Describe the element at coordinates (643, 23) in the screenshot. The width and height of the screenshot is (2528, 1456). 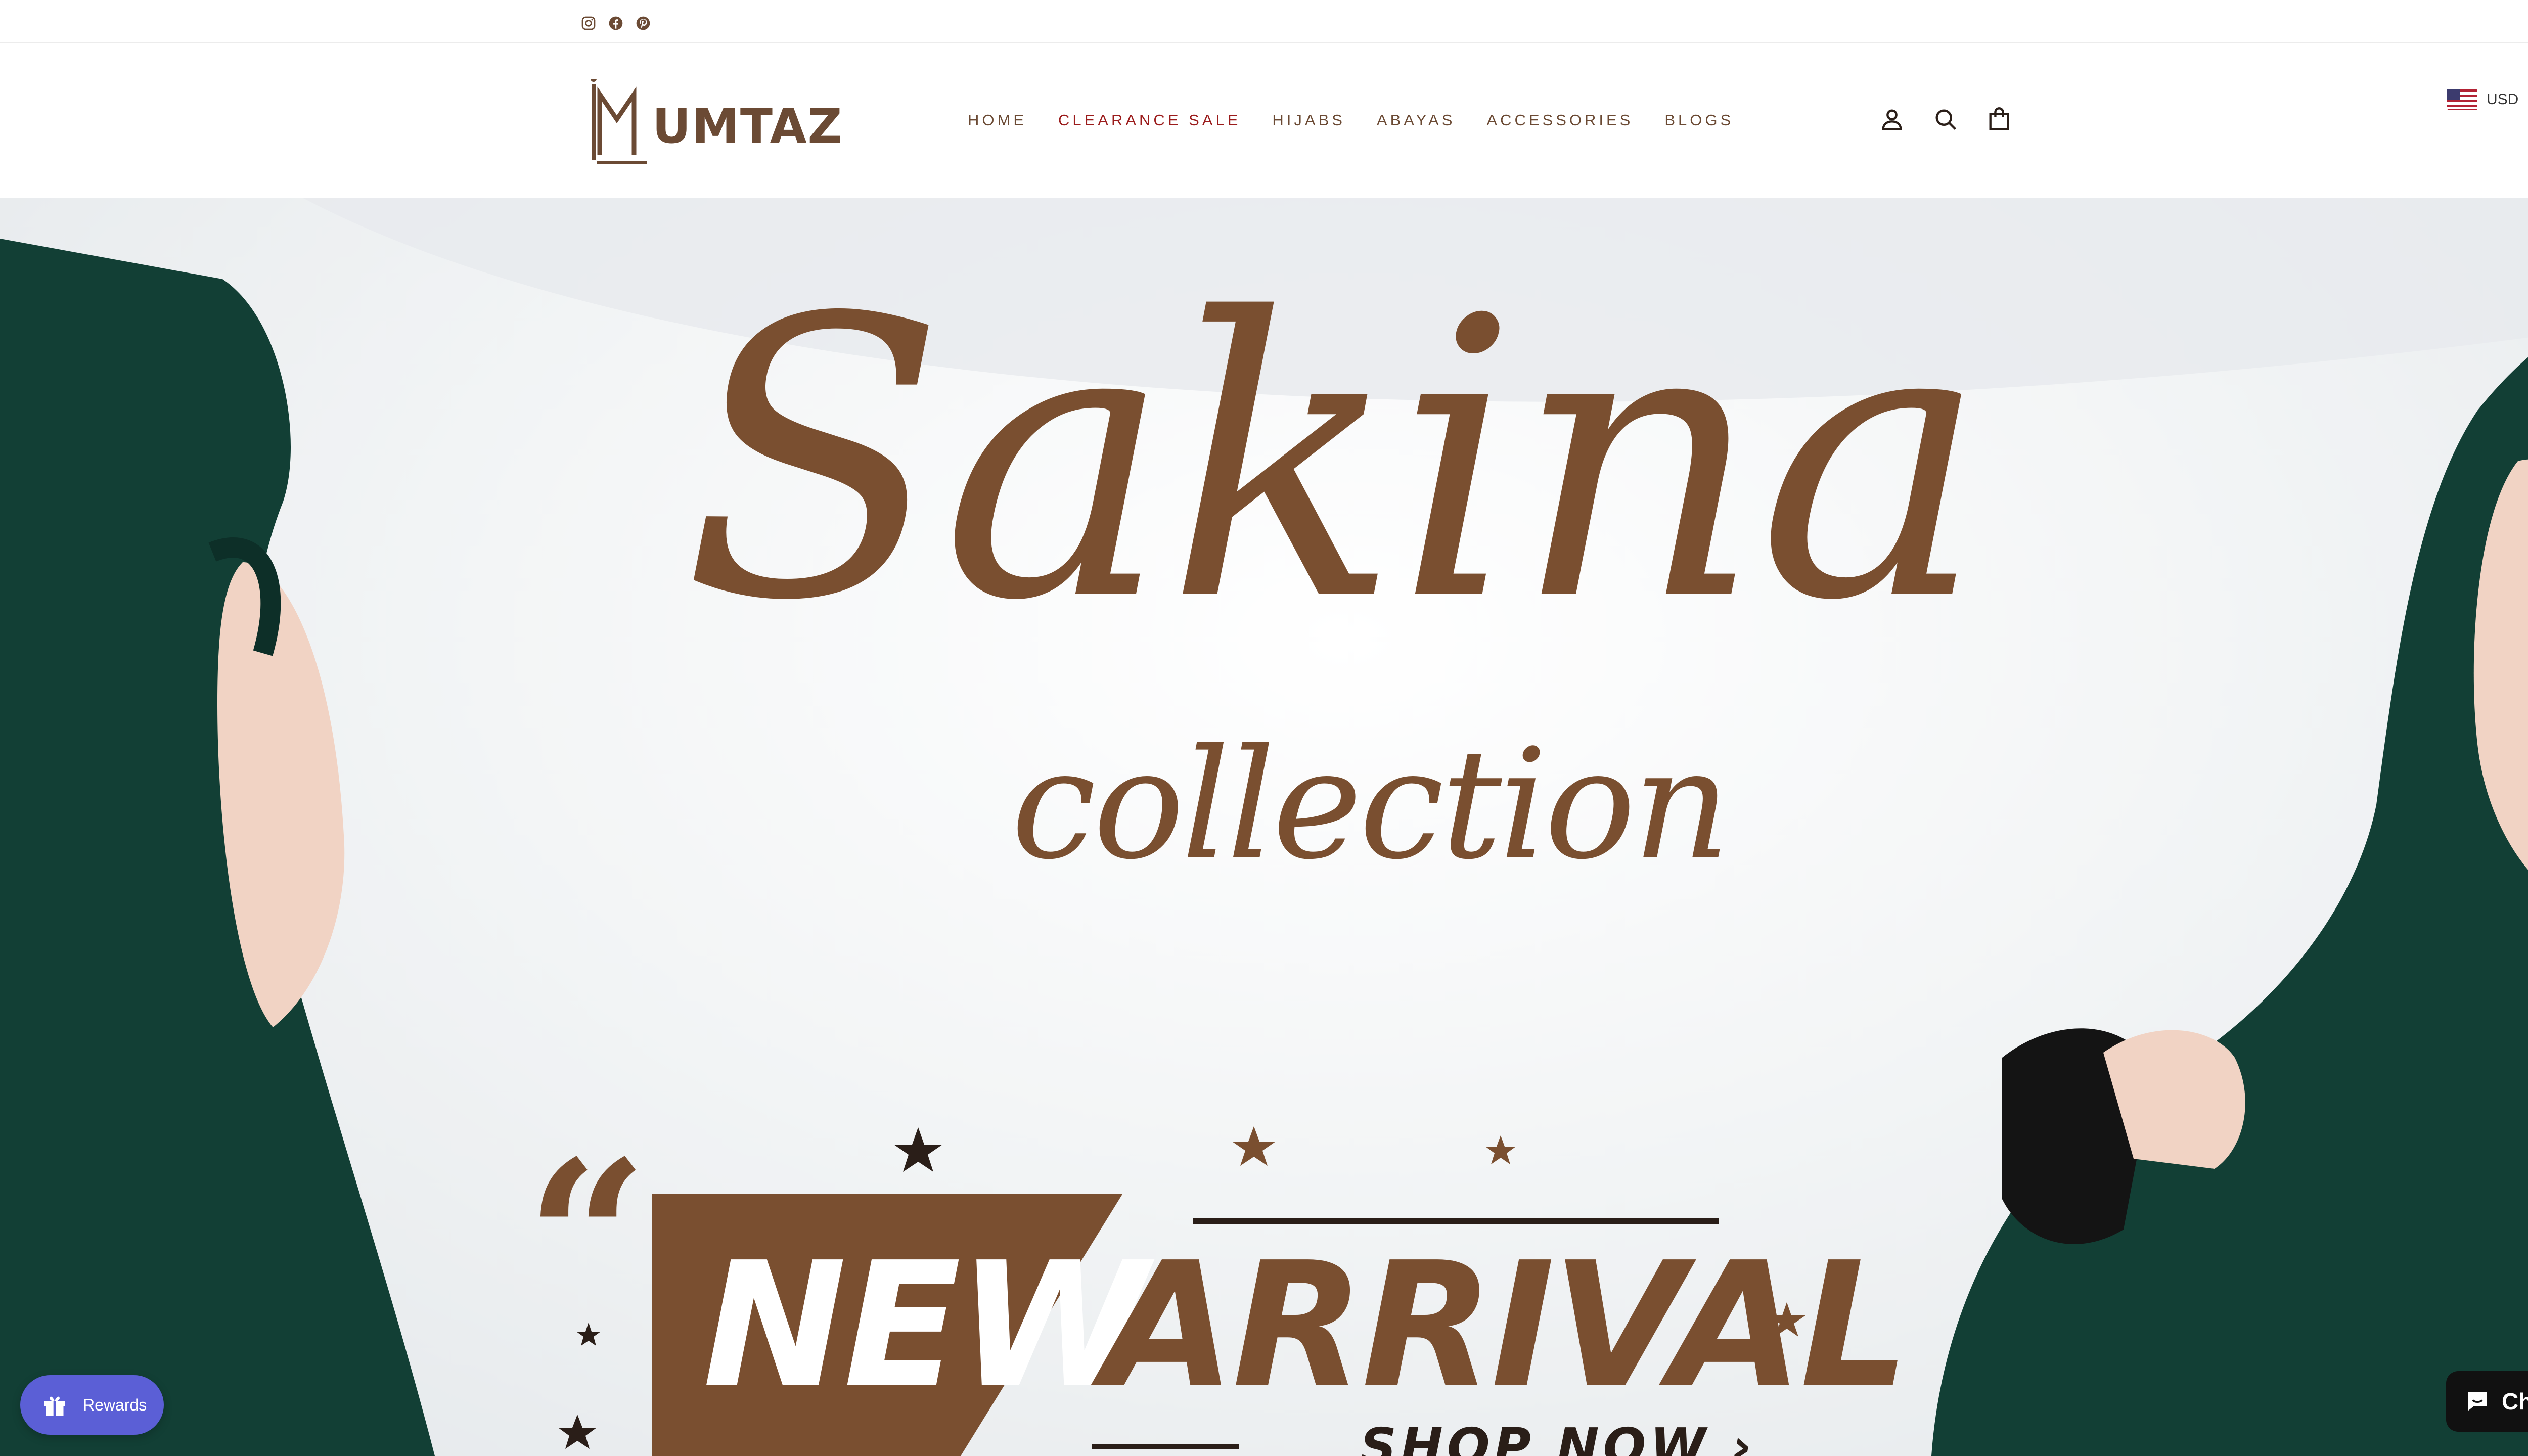
I see `pinterest-icon` at that location.